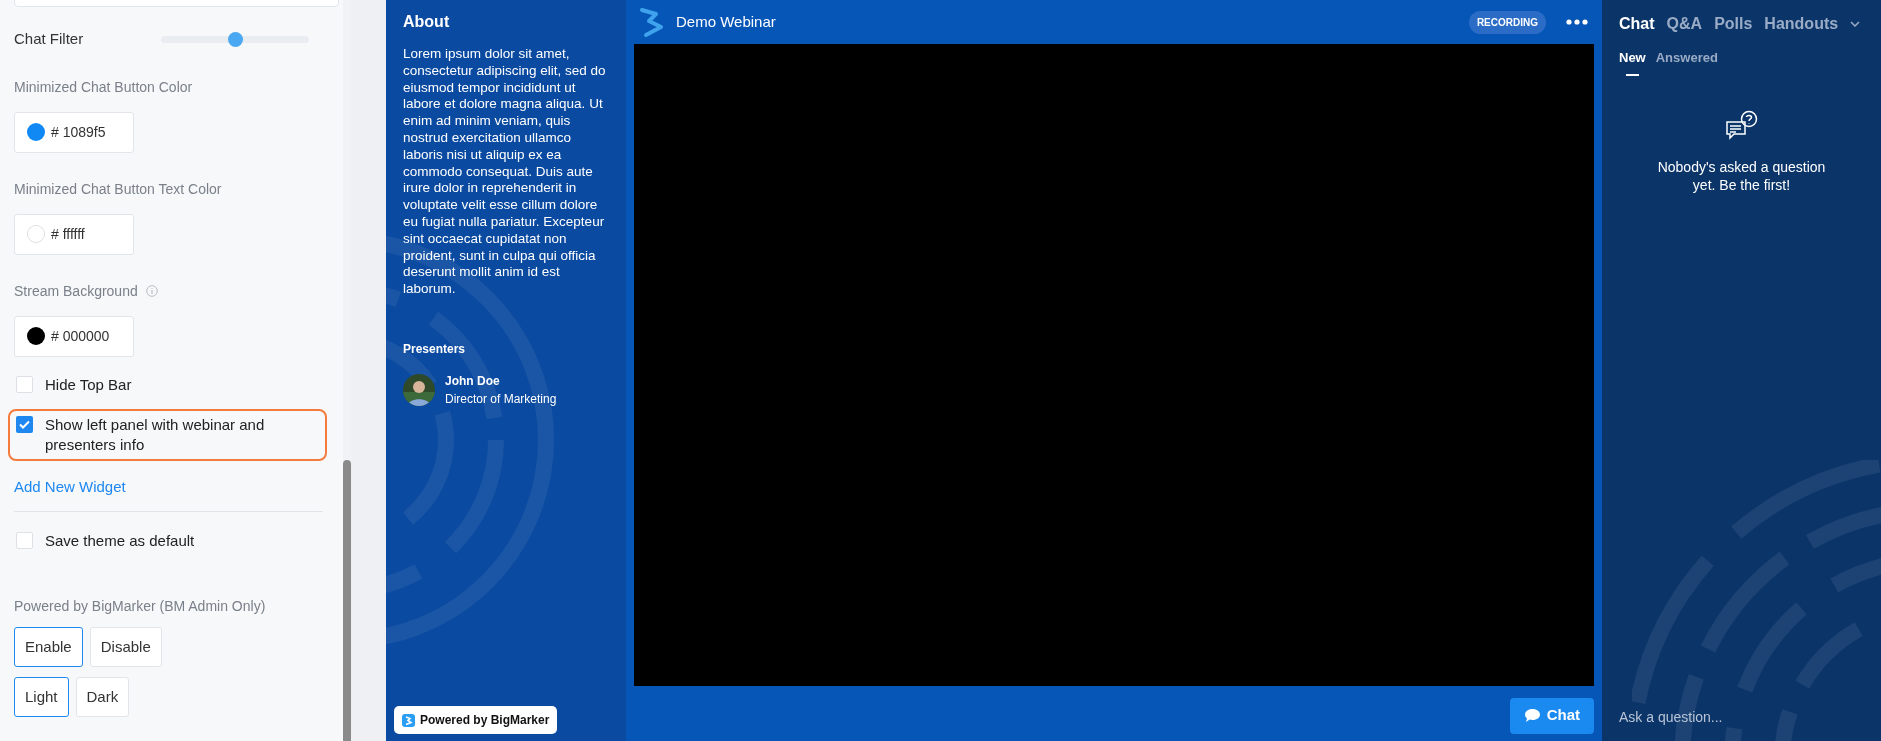 The width and height of the screenshot is (1881, 741). What do you see at coordinates (1686, 62) in the screenshot?
I see `subtab: Answered` at bounding box center [1686, 62].